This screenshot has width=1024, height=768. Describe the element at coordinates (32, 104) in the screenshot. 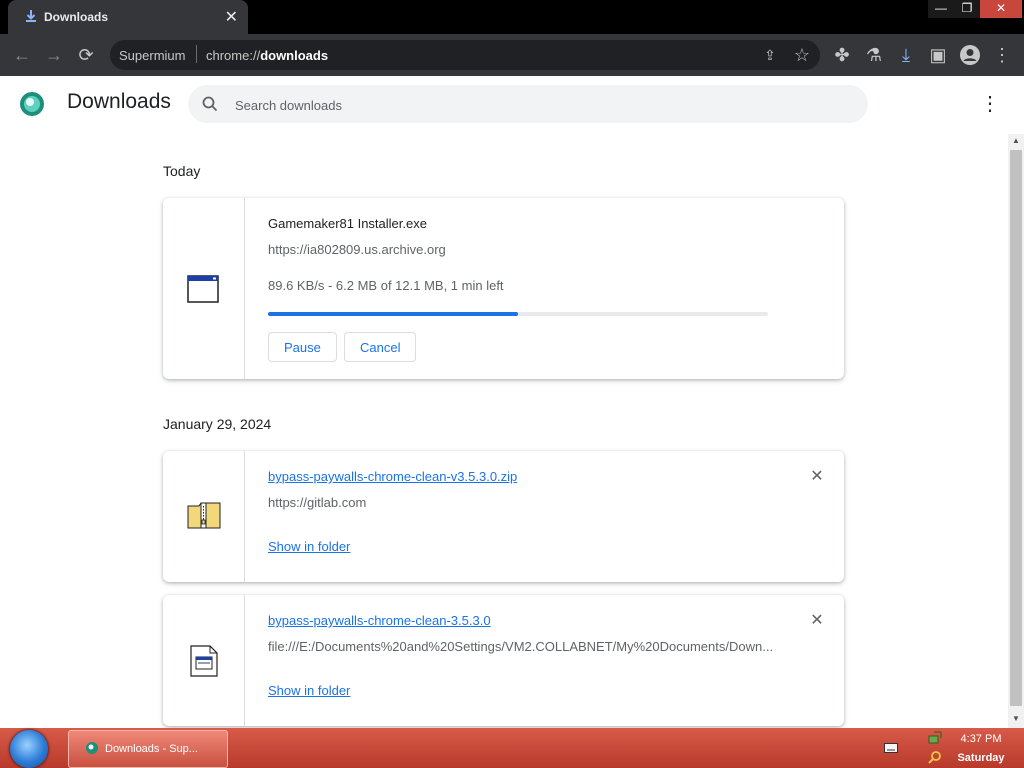

I see `supermium-logo-icon` at that location.